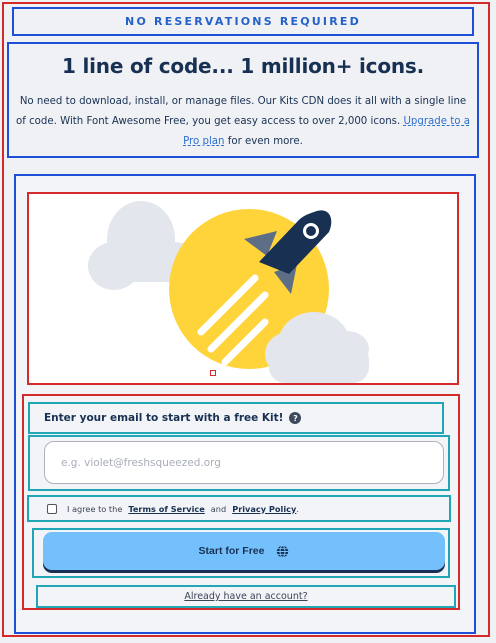 Image resolution: width=496 pixels, height=643 pixels. I want to click on page-title: 1 line of code... 1 million+ icons., so click(243, 66).